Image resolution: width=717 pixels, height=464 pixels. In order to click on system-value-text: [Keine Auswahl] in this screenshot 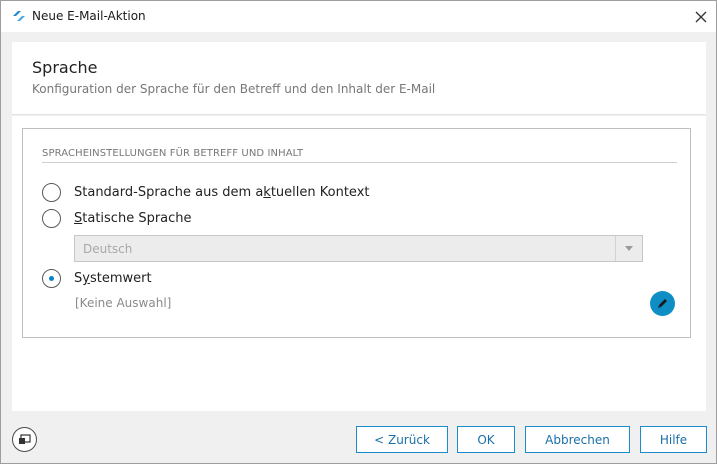, I will do `click(123, 303)`.